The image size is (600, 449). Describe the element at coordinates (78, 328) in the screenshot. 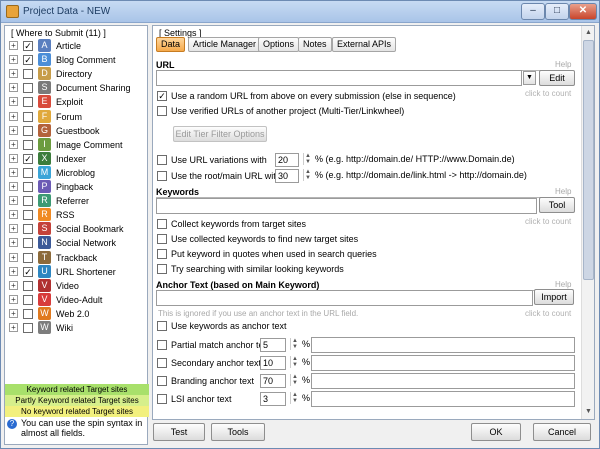

I see `tree-item-wiki: + W Wiki` at that location.